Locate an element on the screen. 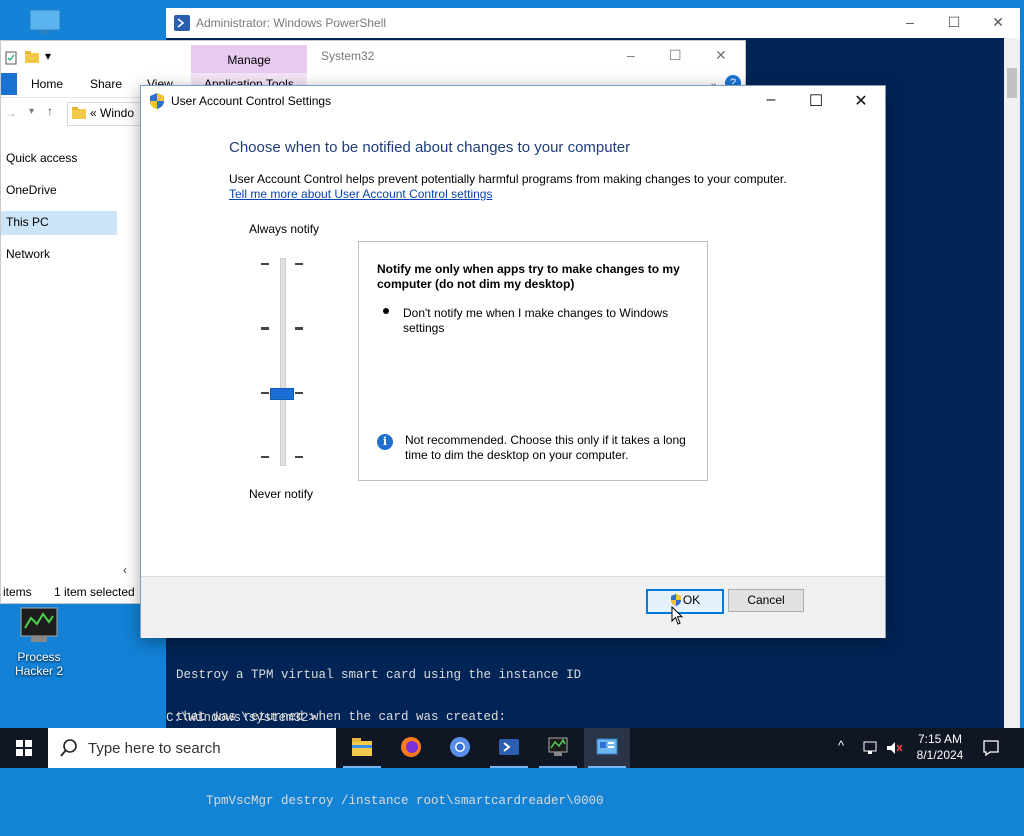  network-icon is located at coordinates (871, 748).